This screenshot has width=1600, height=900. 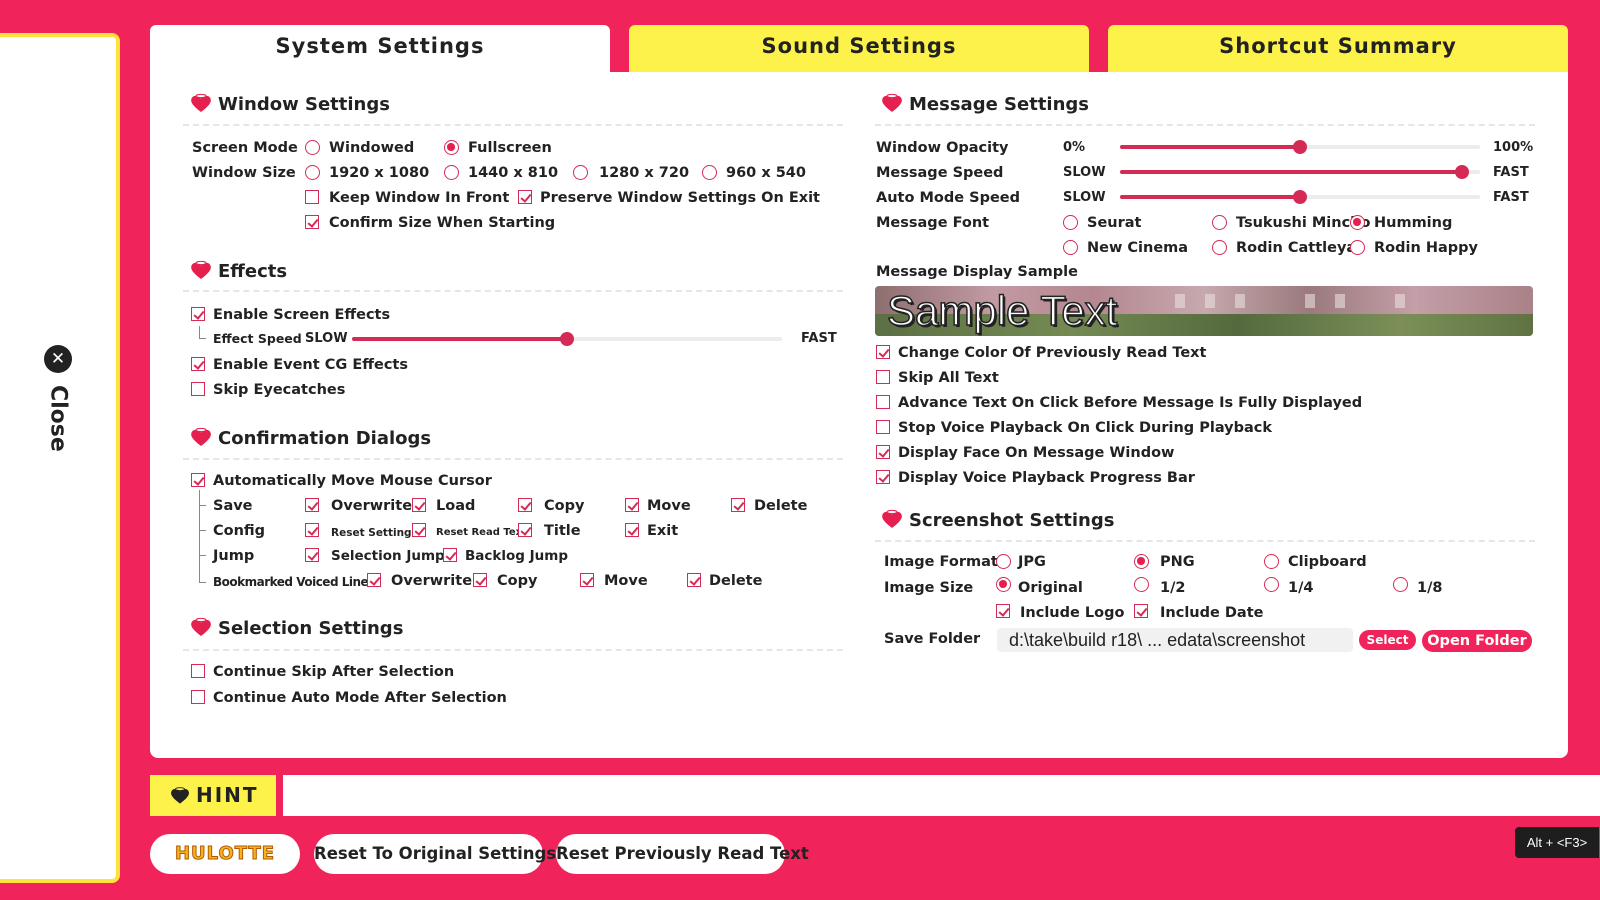 What do you see at coordinates (312, 555) in the screenshot?
I see `checkbox-selection-jump` at bounding box center [312, 555].